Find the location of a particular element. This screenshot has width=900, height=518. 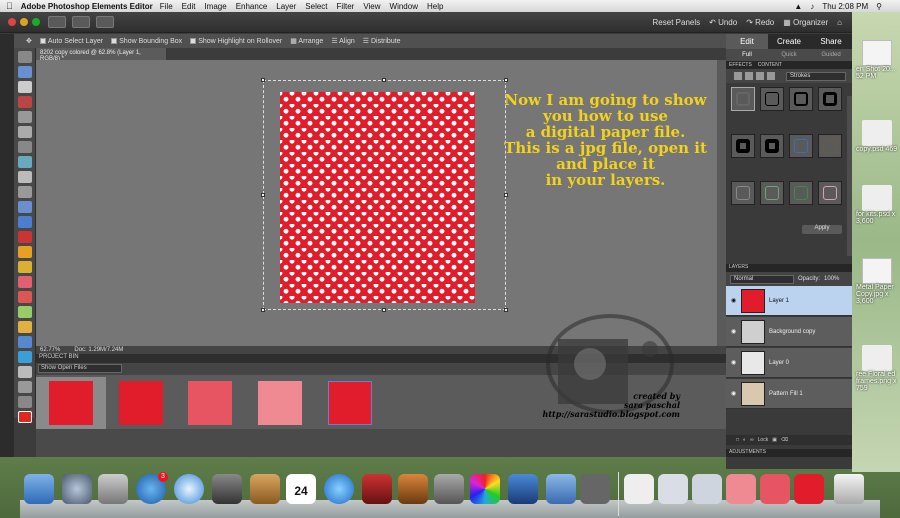

desktop-file-2: copy.psd 469 is located at coordinates (878, 136).